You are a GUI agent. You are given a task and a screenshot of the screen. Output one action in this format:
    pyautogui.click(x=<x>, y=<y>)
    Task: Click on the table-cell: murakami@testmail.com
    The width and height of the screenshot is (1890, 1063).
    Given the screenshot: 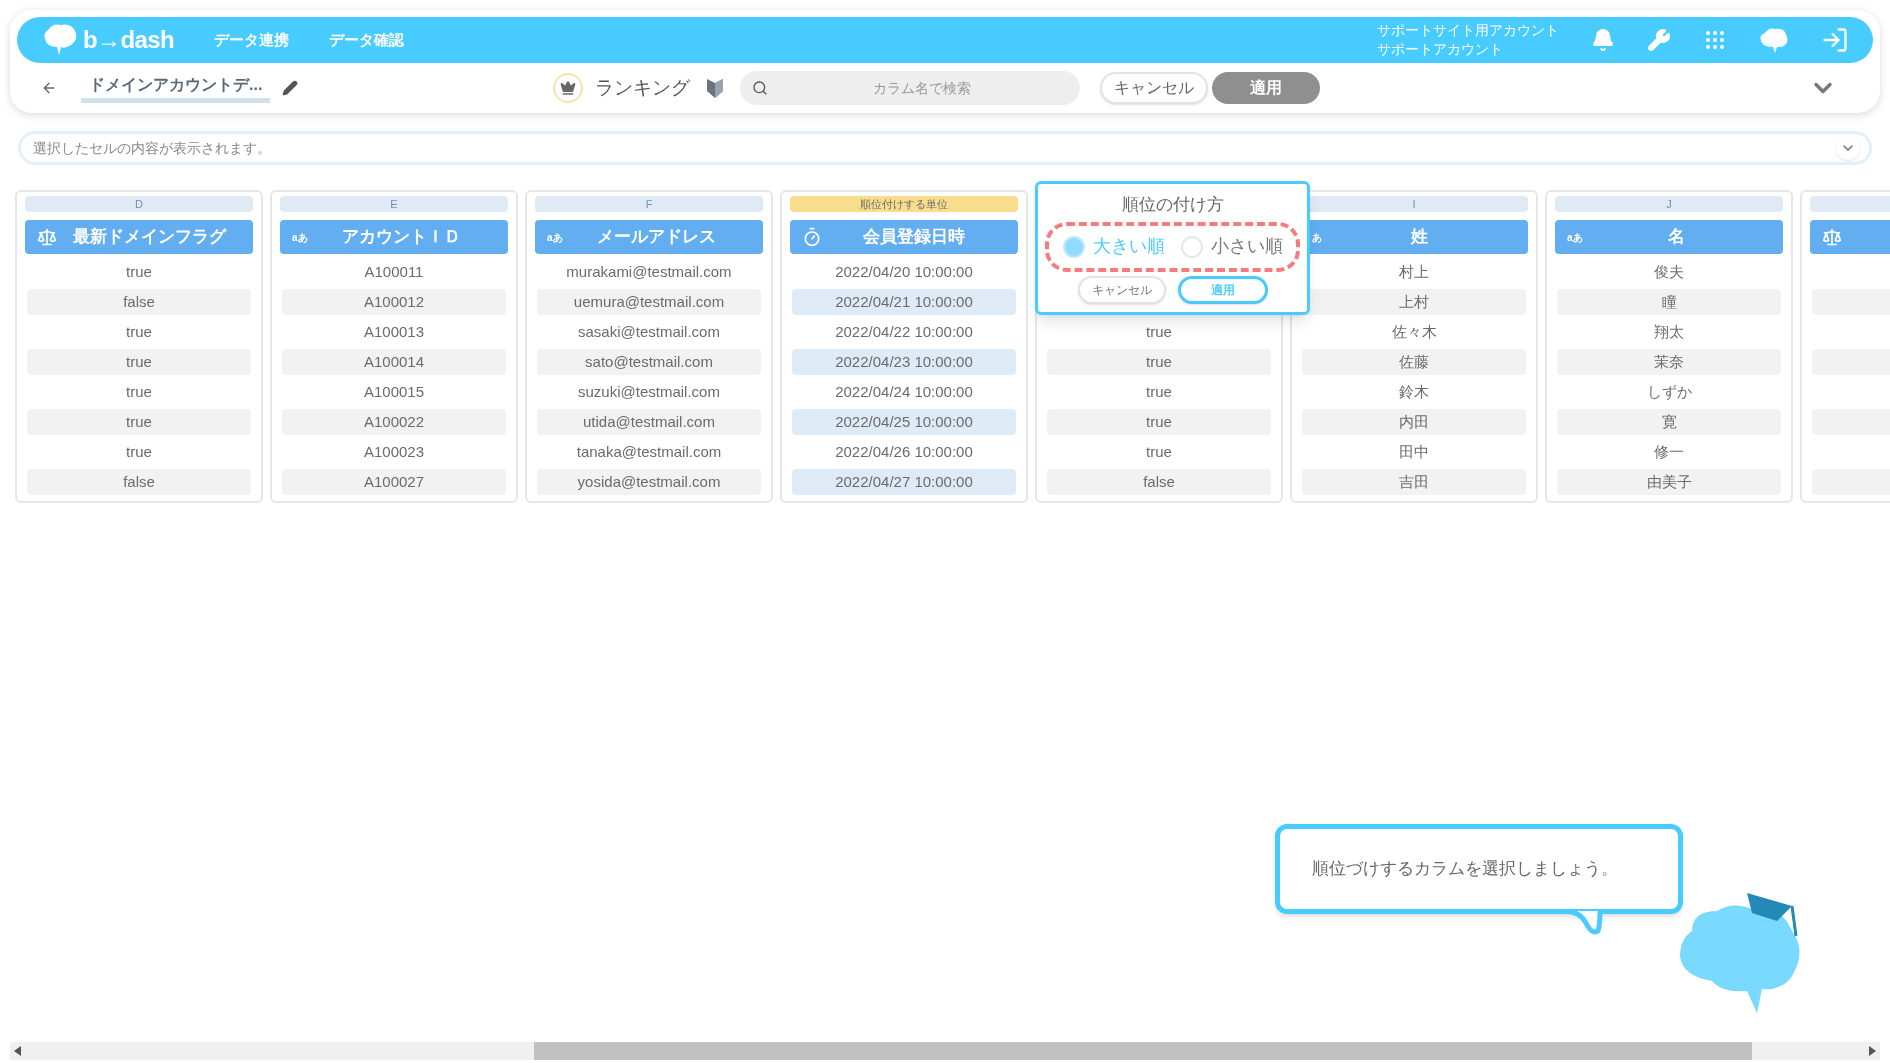 What is the action you would take?
    pyautogui.click(x=649, y=272)
    